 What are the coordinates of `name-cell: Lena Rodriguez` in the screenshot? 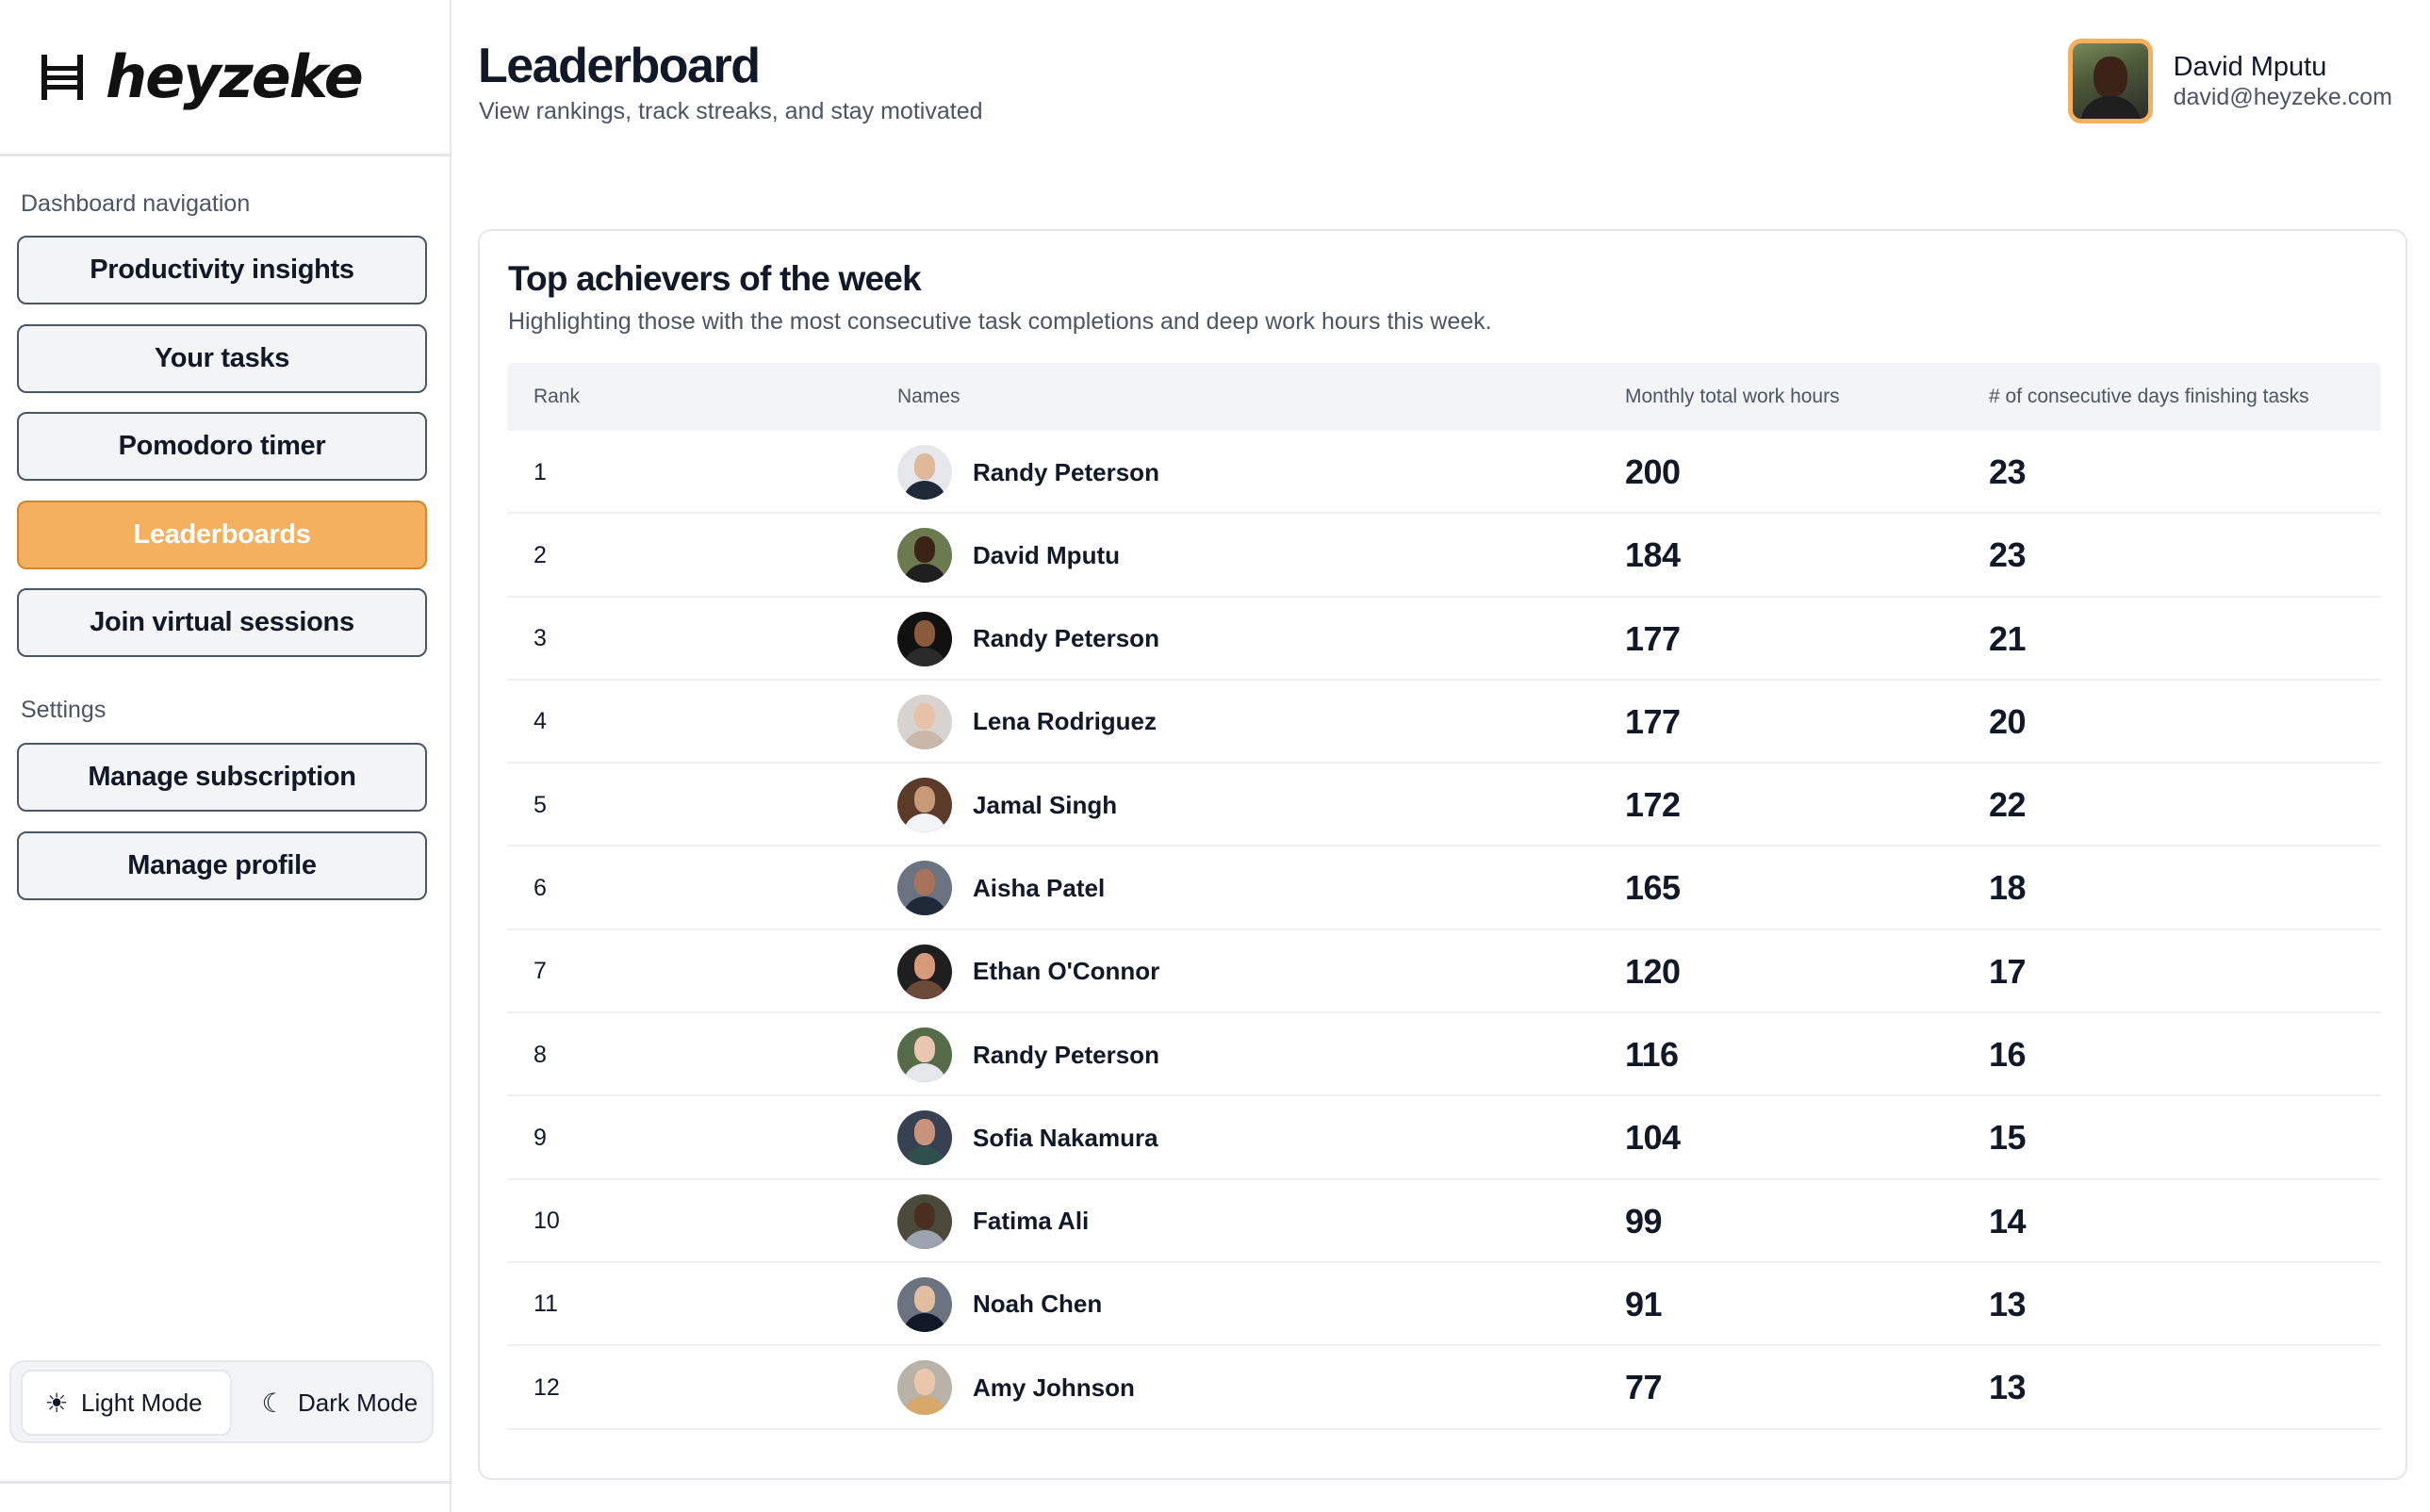 It's located at (1027, 723).